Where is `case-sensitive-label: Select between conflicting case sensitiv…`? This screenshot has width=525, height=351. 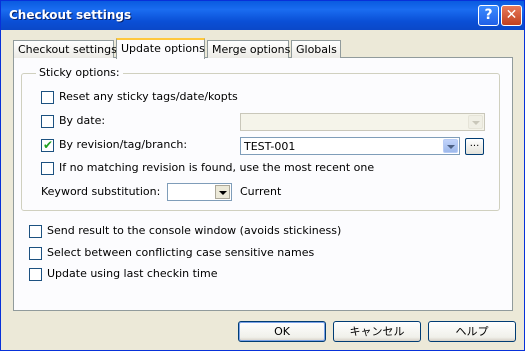 case-sensitive-label: Select between conflicting case sensitiv… is located at coordinates (181, 252).